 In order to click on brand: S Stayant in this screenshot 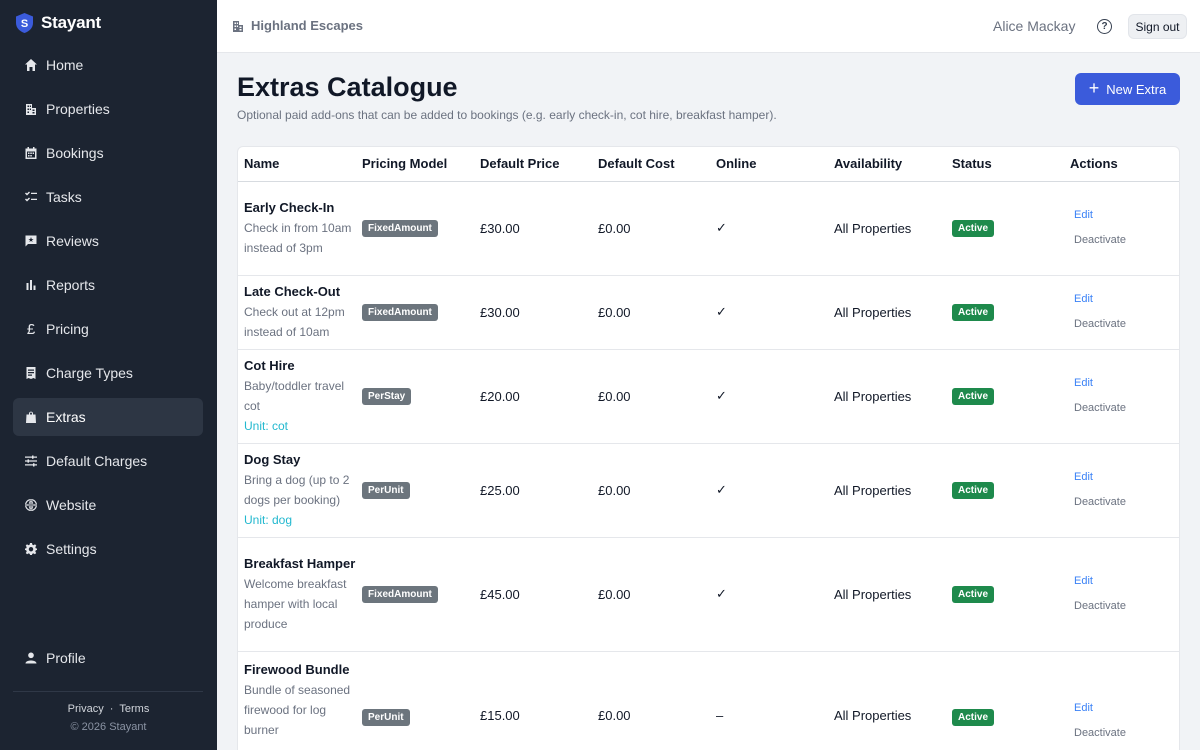, I will do `click(58, 23)`.